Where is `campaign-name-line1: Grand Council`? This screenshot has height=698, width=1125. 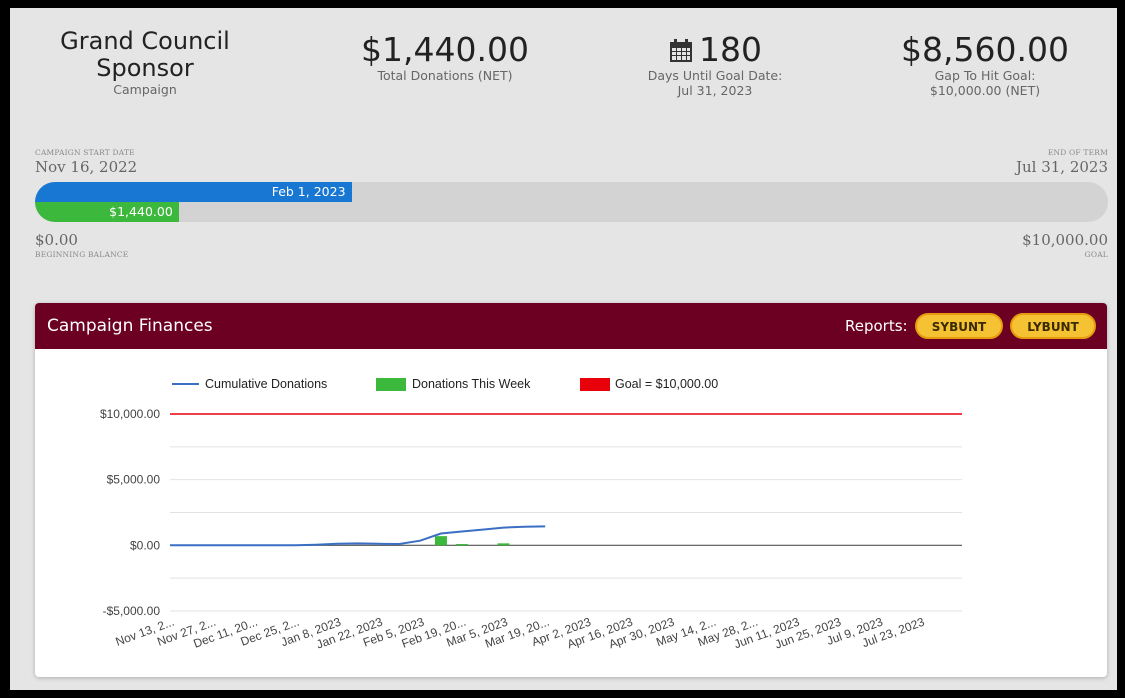 campaign-name-line1: Grand Council is located at coordinates (145, 41).